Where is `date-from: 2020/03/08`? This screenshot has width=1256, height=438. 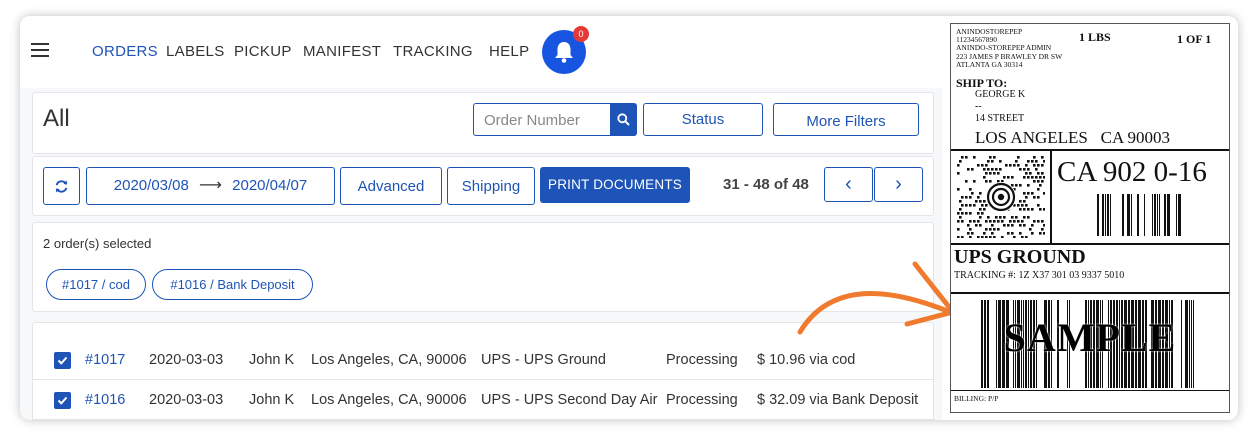 date-from: 2020/03/08 is located at coordinates (151, 185).